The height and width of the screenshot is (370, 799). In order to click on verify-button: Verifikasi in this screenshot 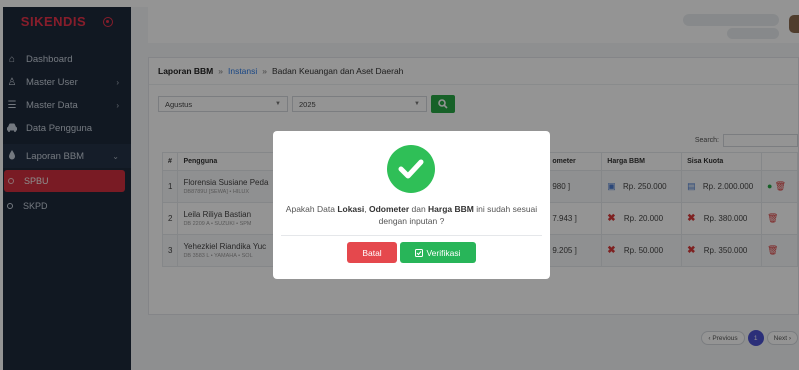, I will do `click(438, 252)`.